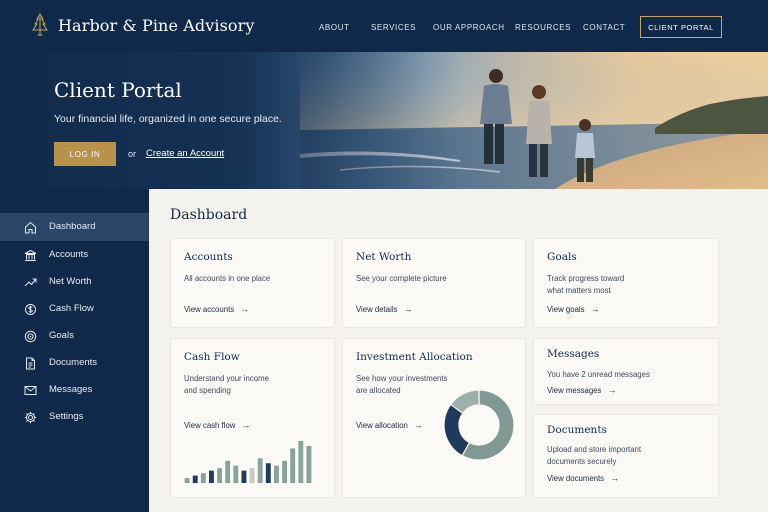  I want to click on page-title: Dashboard, so click(209, 215).